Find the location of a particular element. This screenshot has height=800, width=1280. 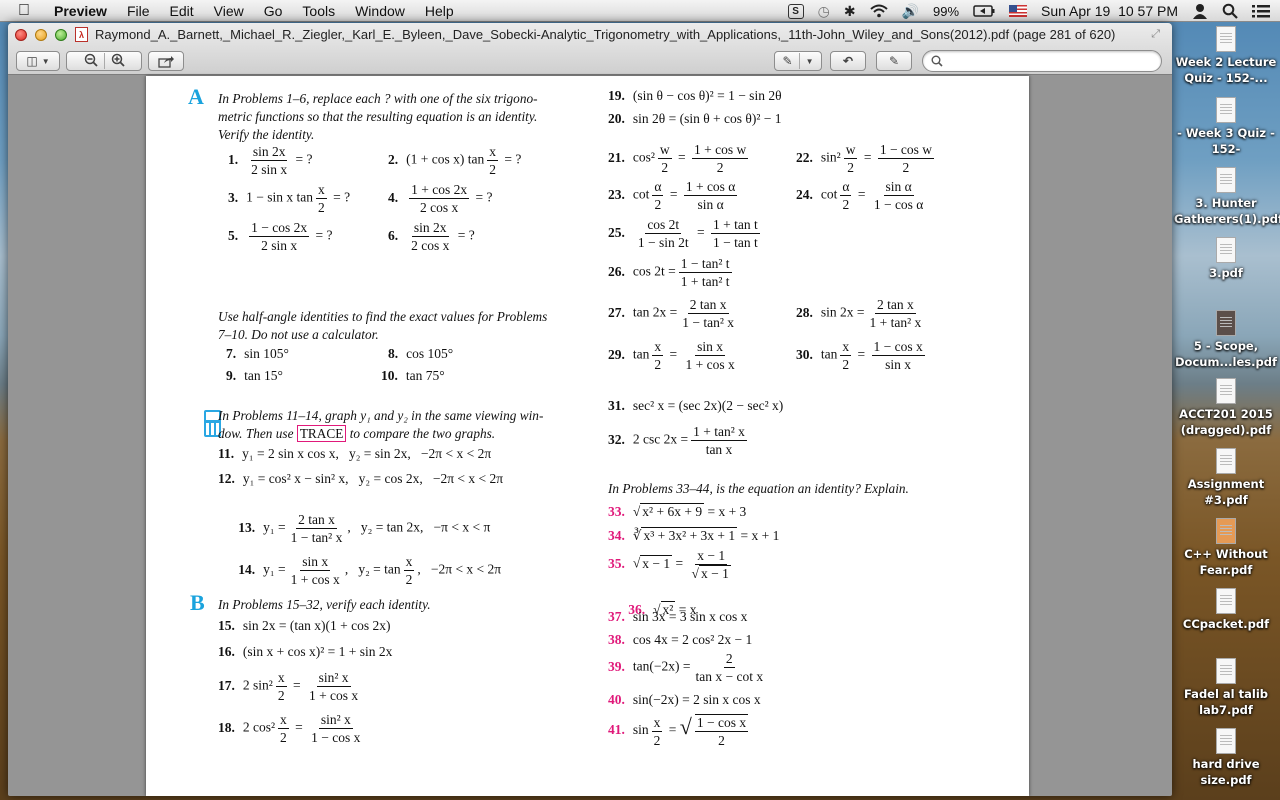

problem-27: 27. tan 2x = 2 tan x1 − tan² x is located at coordinates (671, 313).